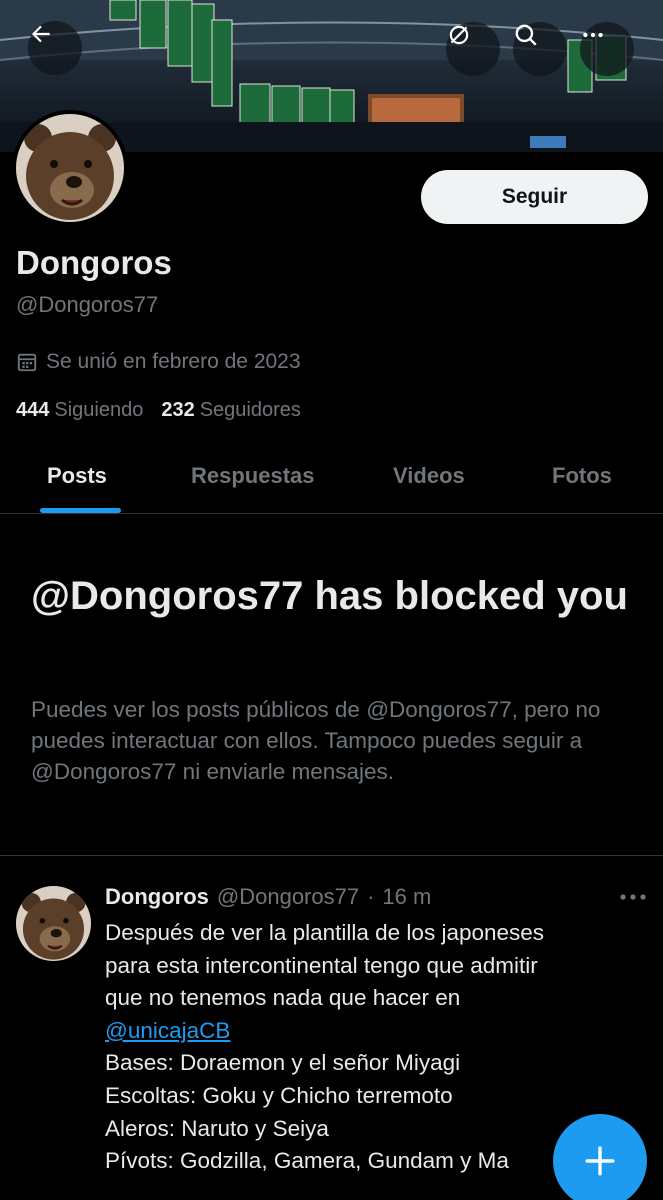 This screenshot has height=1200, width=663. Describe the element at coordinates (40, 34) in the screenshot. I see `arrow-left-icon` at that location.